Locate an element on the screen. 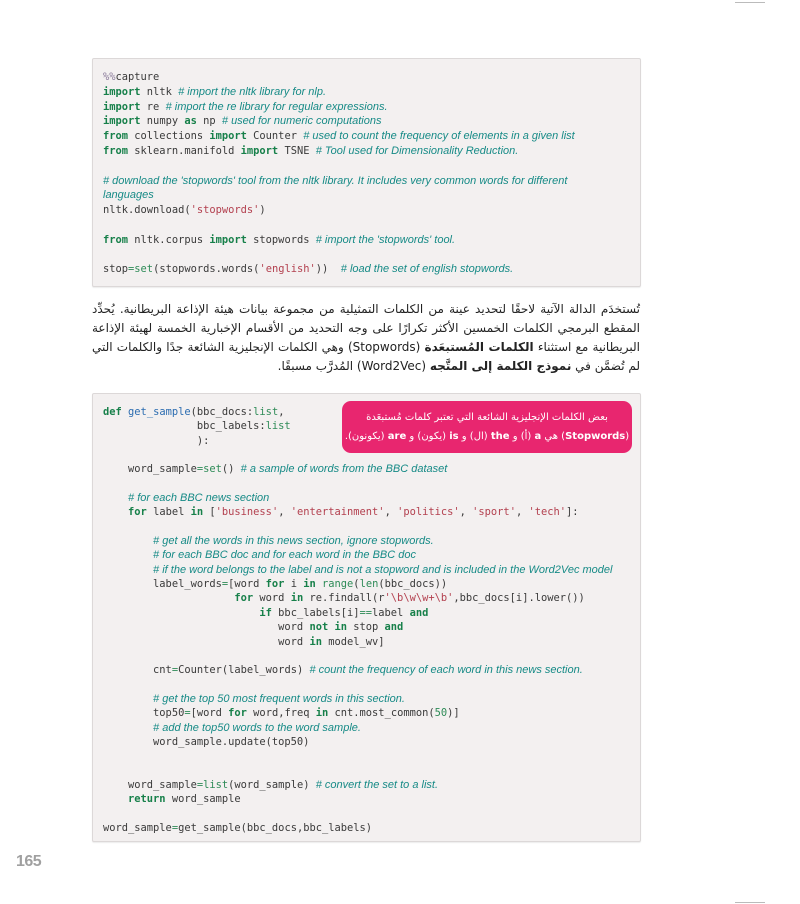 The image size is (800, 904). code-line: word not in stop and is located at coordinates (371, 627).